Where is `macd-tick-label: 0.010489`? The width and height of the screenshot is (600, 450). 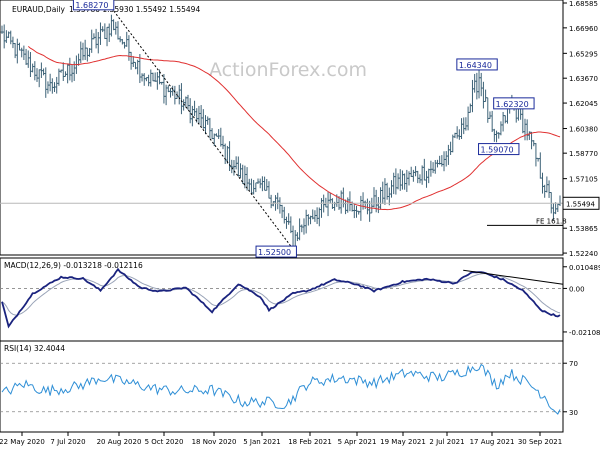
macd-tick-label: 0.010489 is located at coordinates (584, 268).